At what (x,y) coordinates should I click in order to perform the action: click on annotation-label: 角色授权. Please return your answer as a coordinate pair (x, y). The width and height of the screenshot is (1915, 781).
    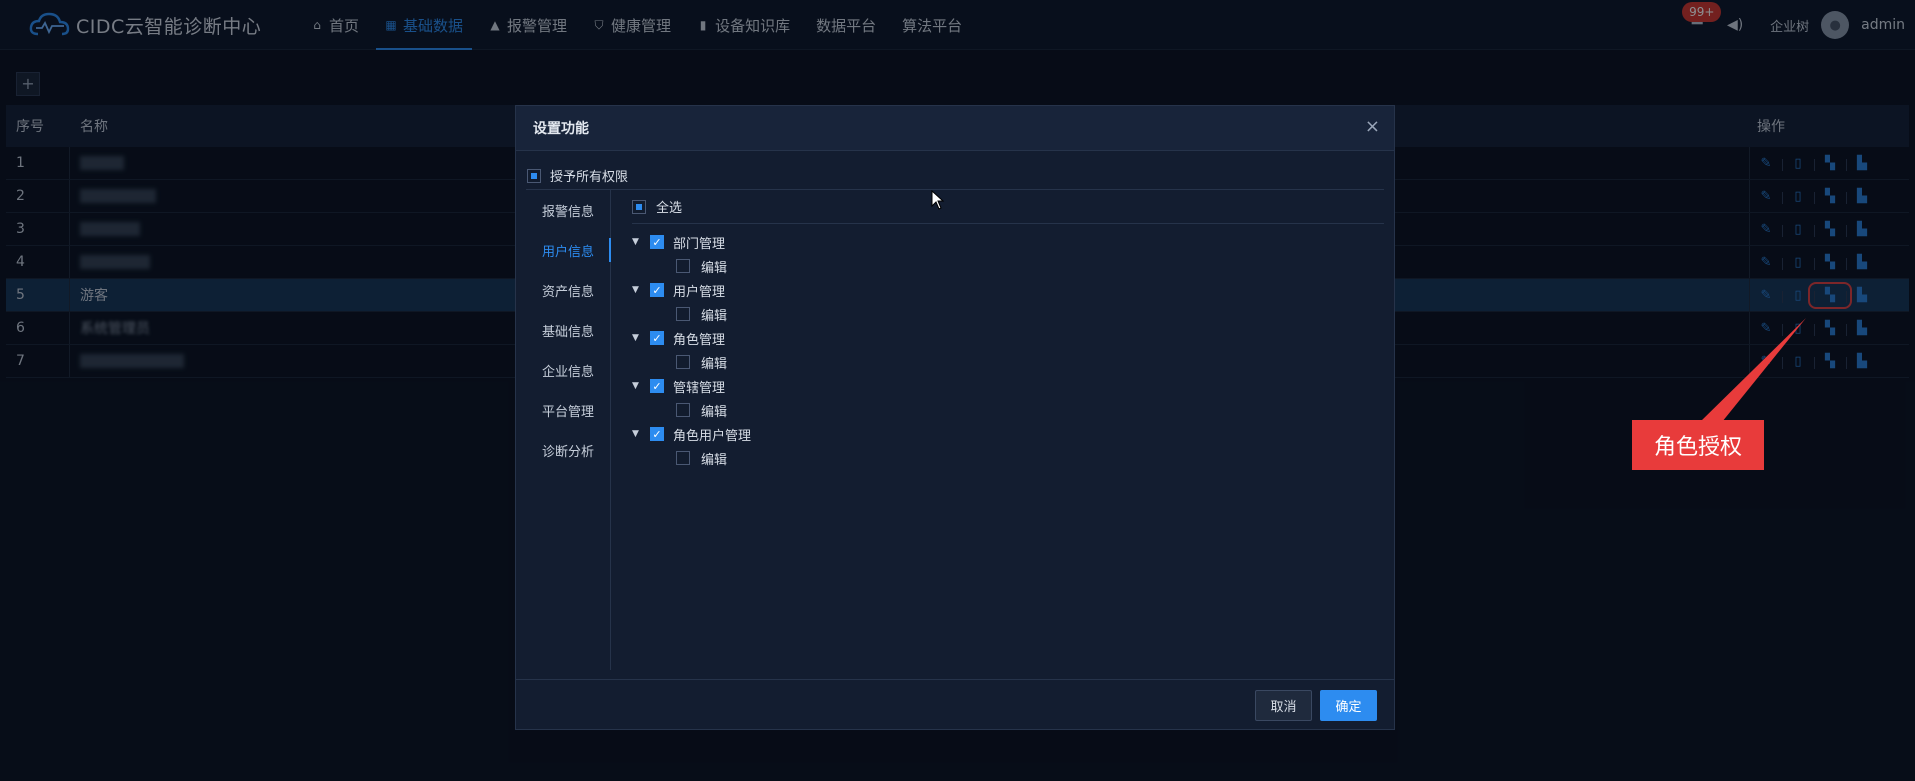
    Looking at the image, I should click on (1698, 445).